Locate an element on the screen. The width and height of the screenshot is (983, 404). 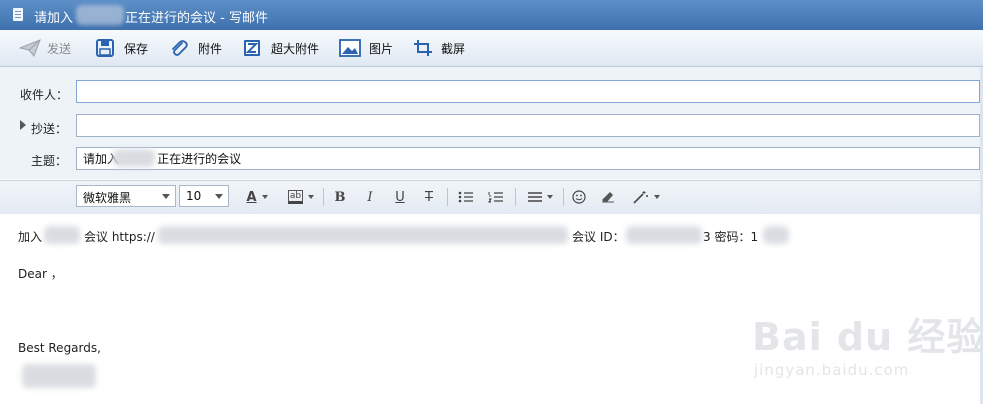
picture-button: 图片 is located at coordinates (366, 48).